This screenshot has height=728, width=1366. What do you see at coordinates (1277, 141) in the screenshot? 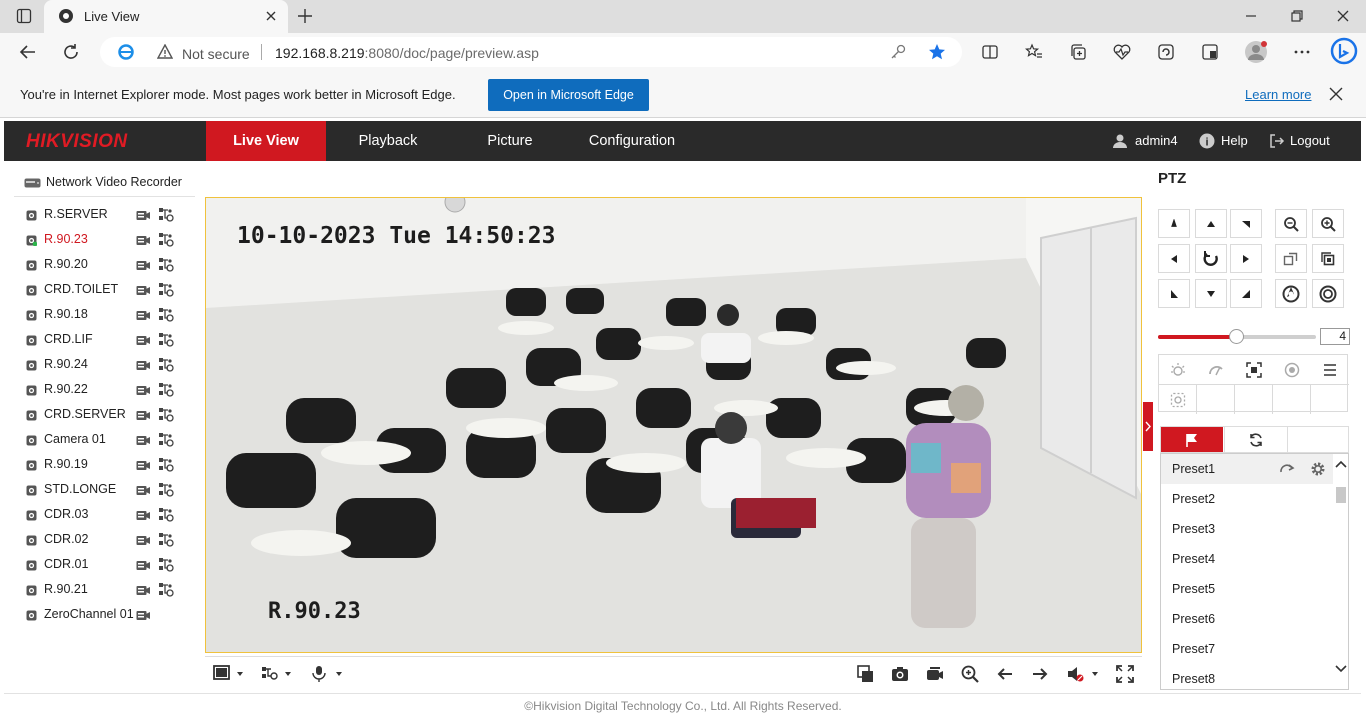
I see `logout-icon` at bounding box center [1277, 141].